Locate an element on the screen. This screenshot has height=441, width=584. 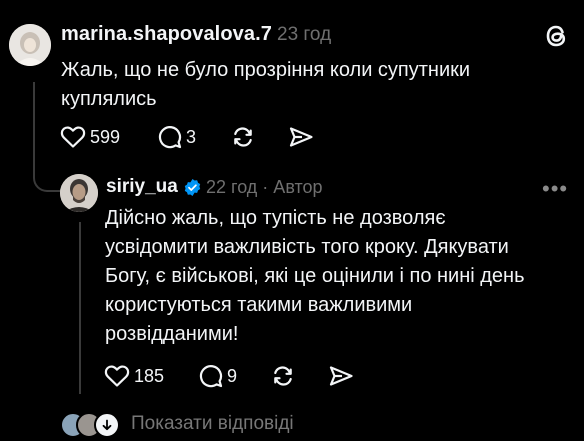
threads-logo-icon is located at coordinates (556, 36).